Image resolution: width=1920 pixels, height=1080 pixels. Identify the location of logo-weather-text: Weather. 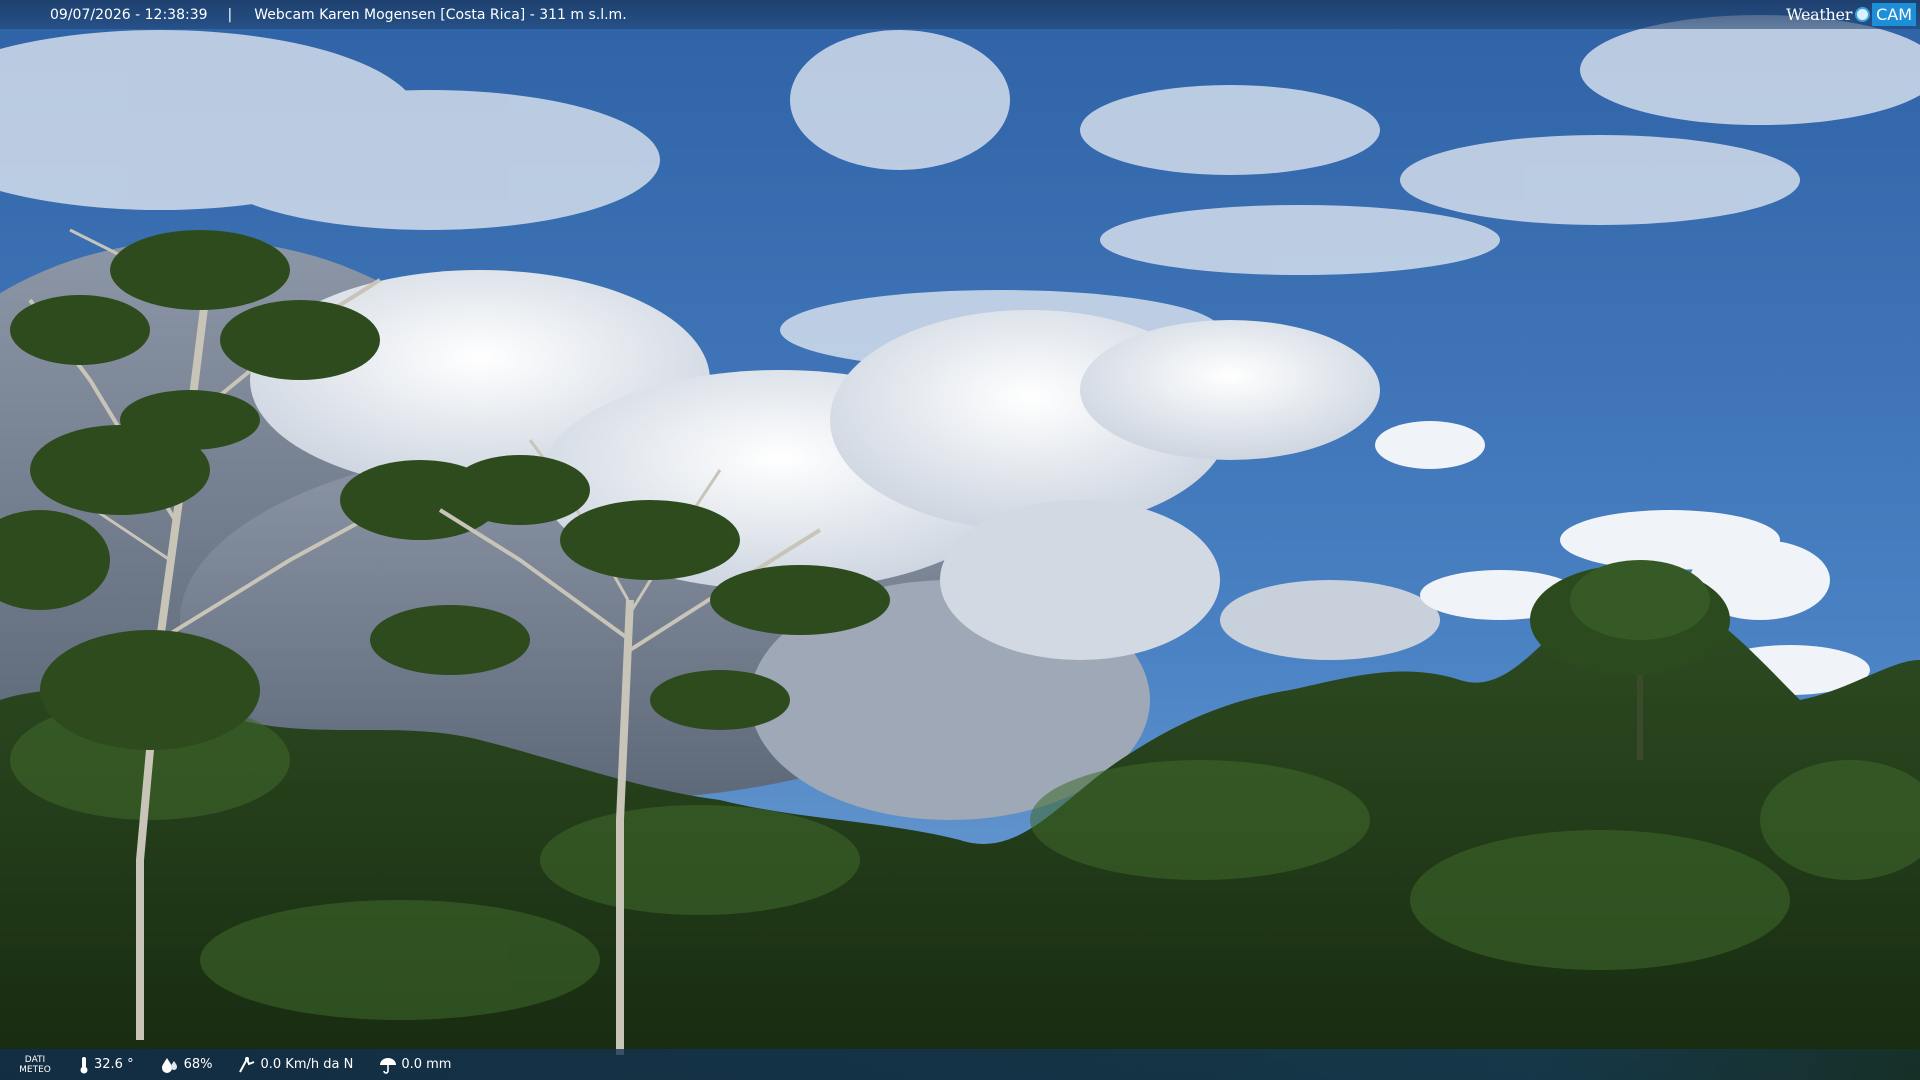
(1819, 14).